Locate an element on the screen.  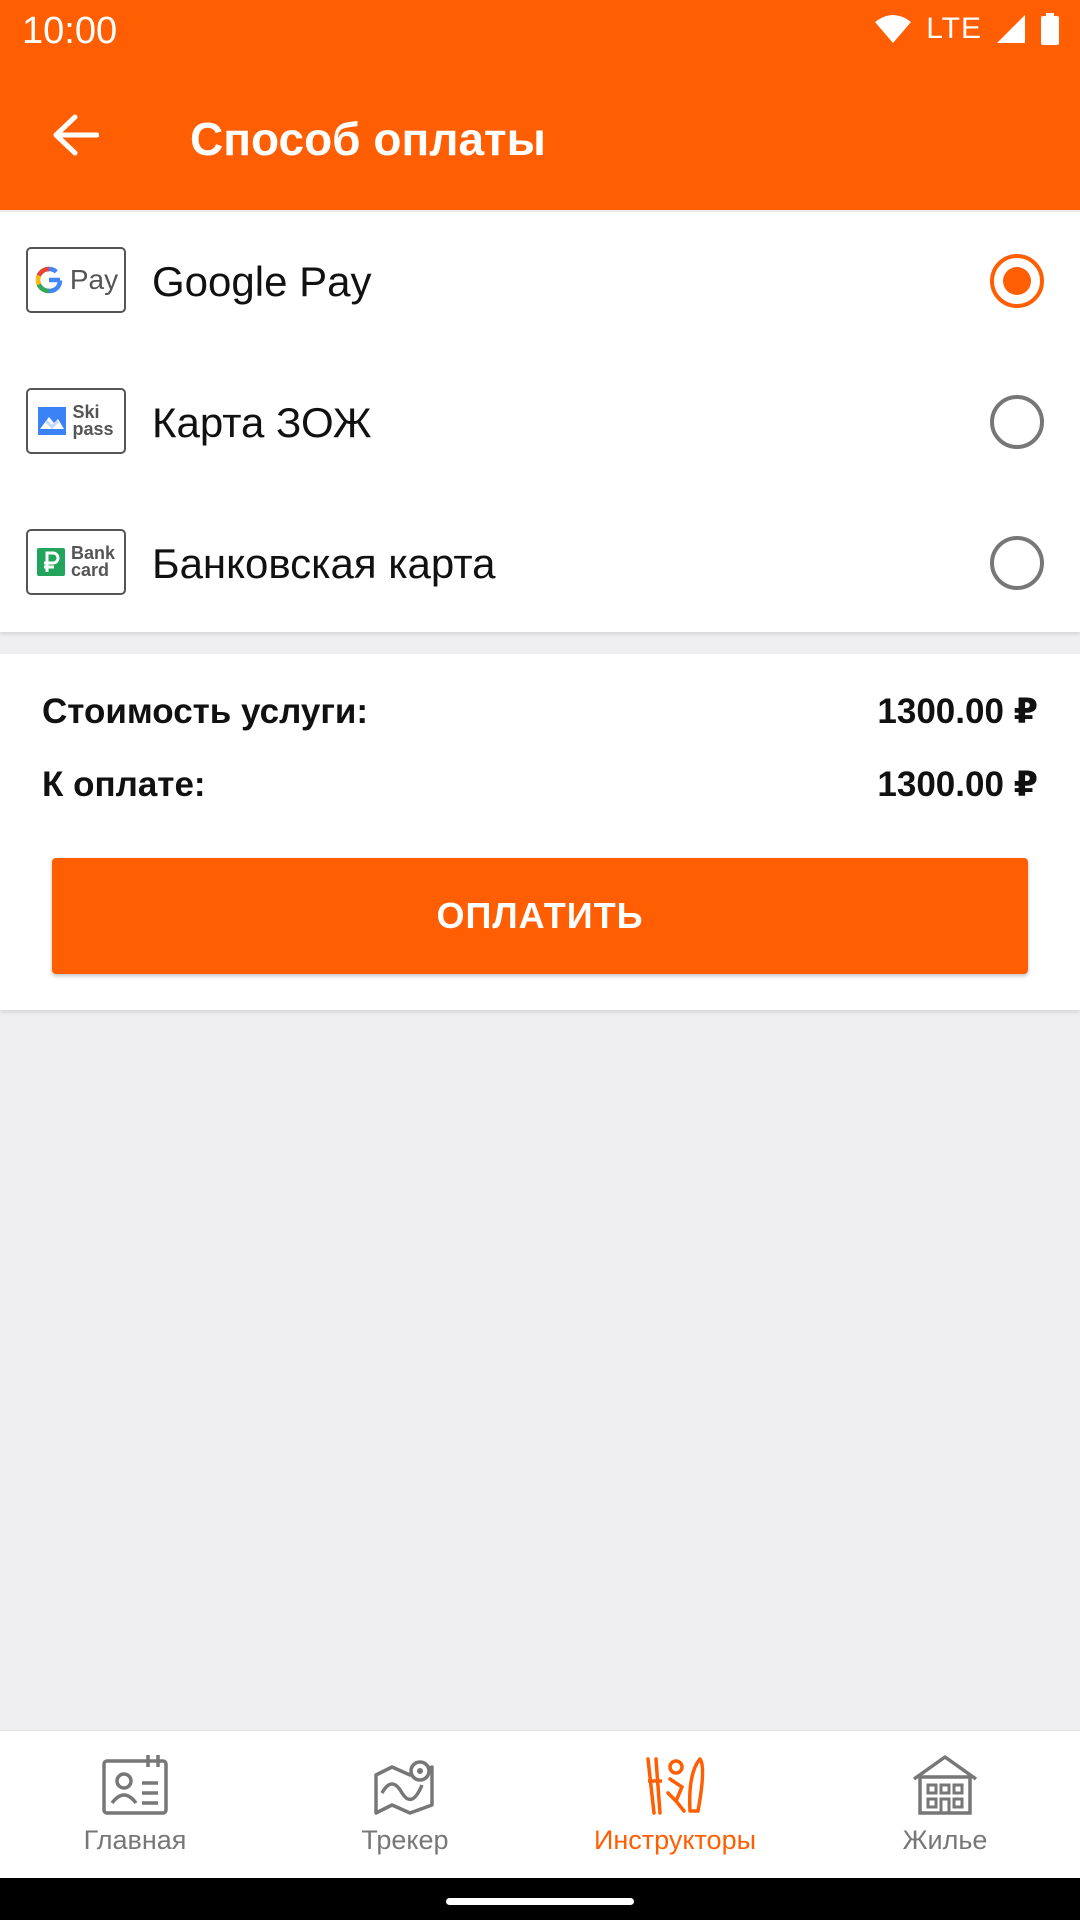
payment-method-bank-card: Bank card Банковская карта is located at coordinates (540, 564).